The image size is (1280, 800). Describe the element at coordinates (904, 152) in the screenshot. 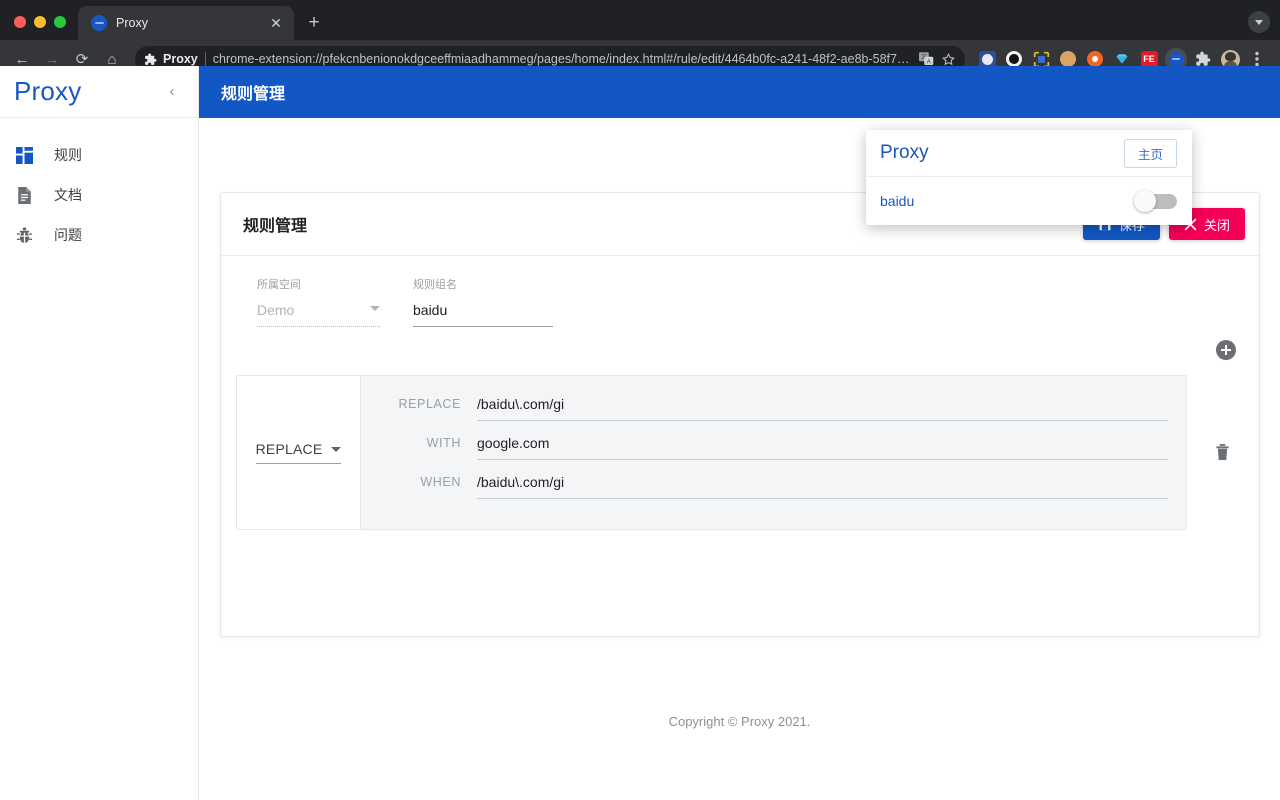

I see `popup-title: Proxy` at that location.